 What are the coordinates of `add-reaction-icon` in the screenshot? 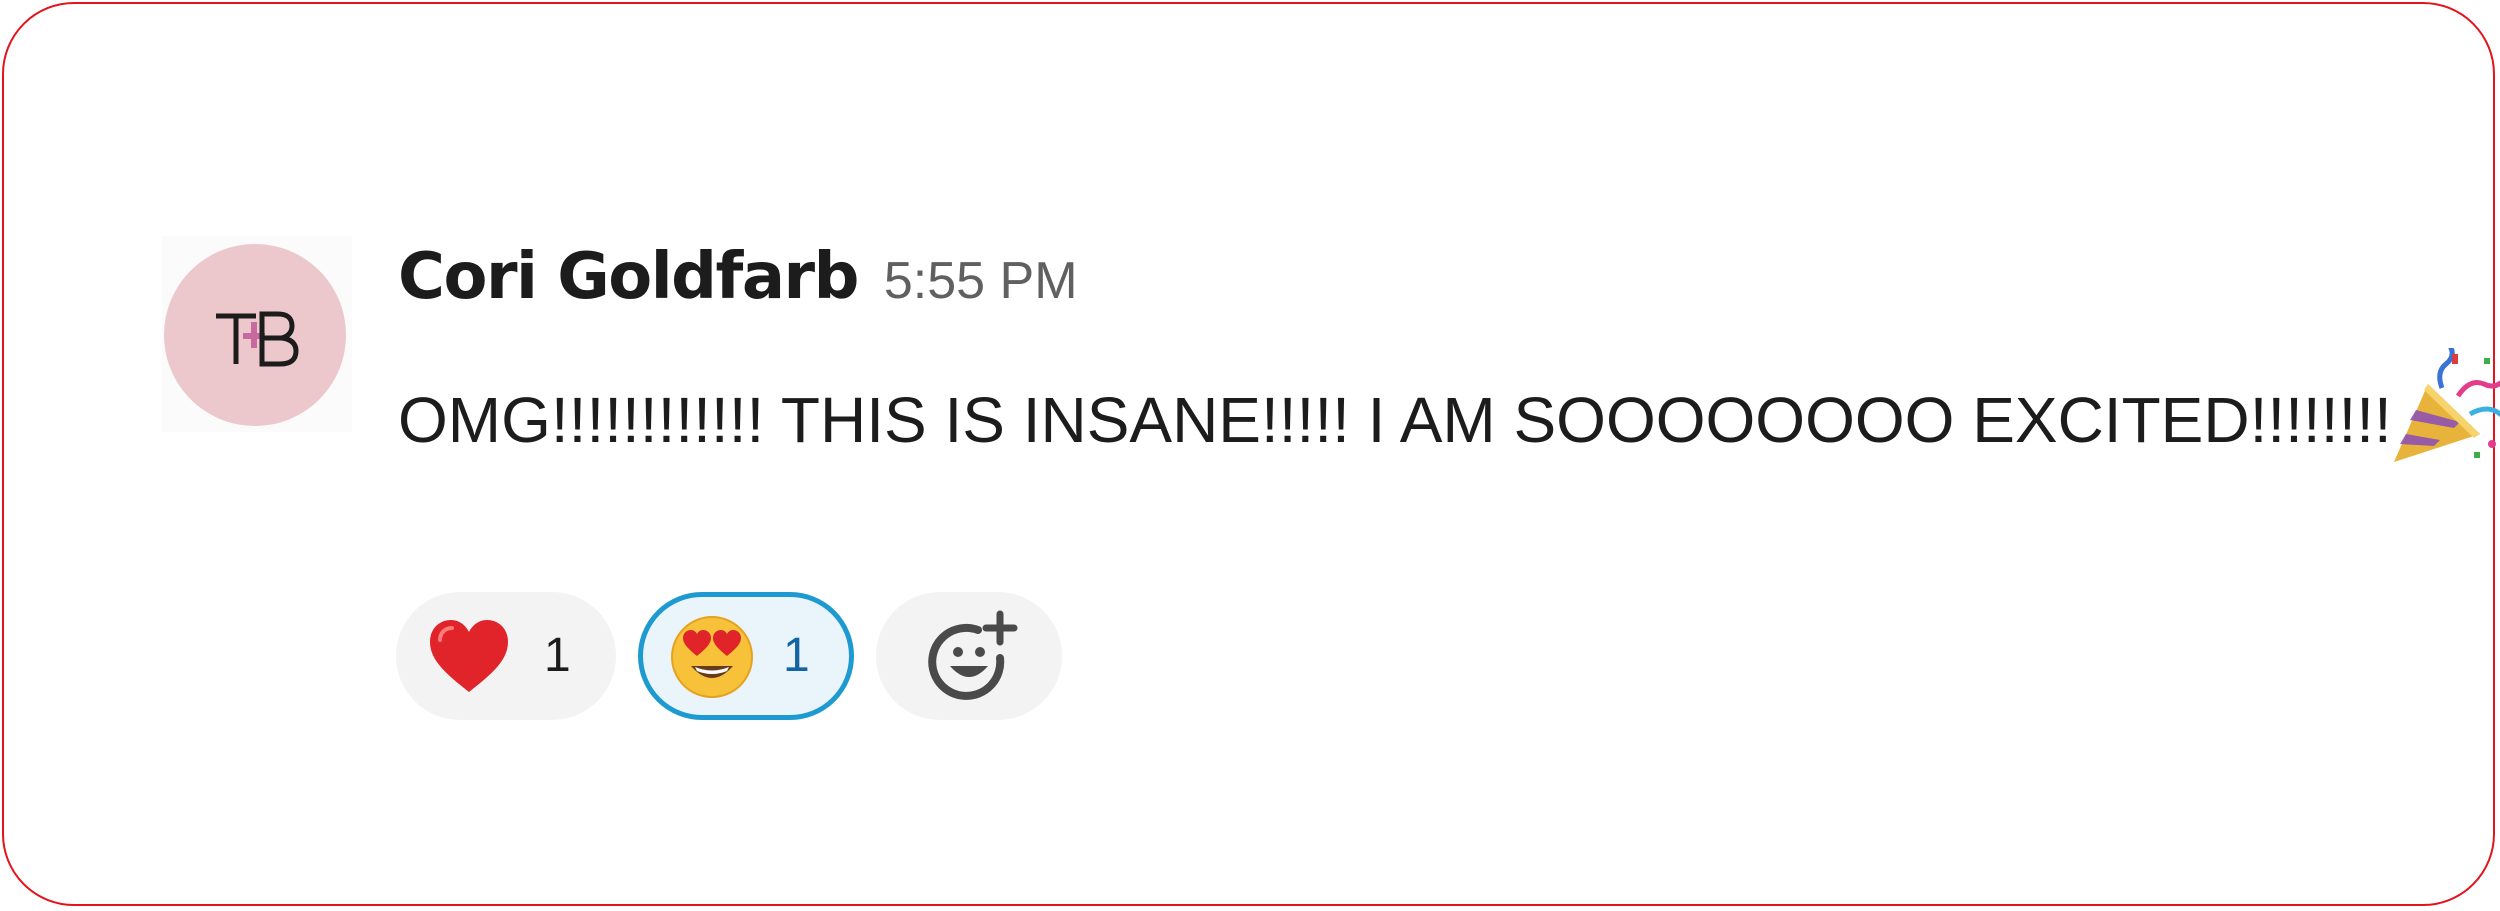 It's located at (973, 655).